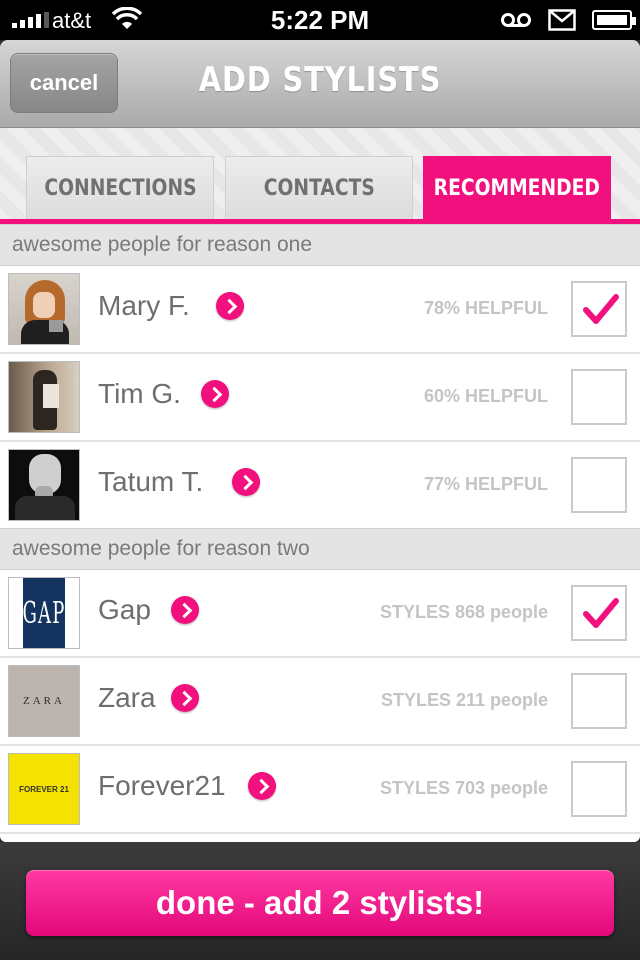 The height and width of the screenshot is (960, 640). I want to click on brand-name: Gap, so click(124, 609).